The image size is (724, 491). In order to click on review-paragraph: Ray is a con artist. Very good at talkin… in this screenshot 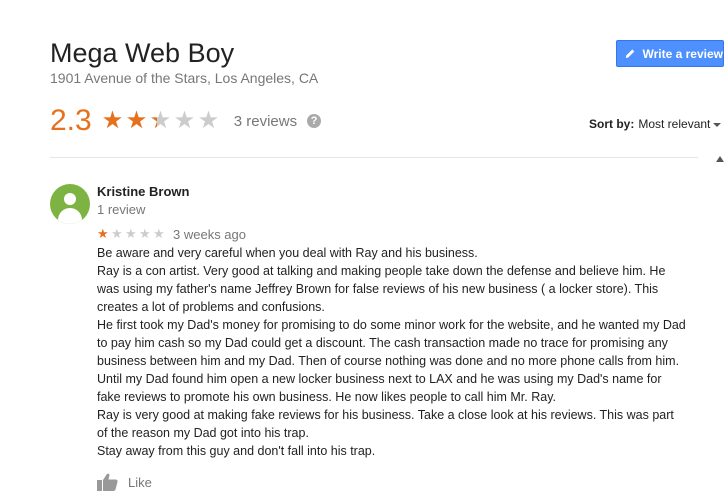, I will do `click(381, 289)`.